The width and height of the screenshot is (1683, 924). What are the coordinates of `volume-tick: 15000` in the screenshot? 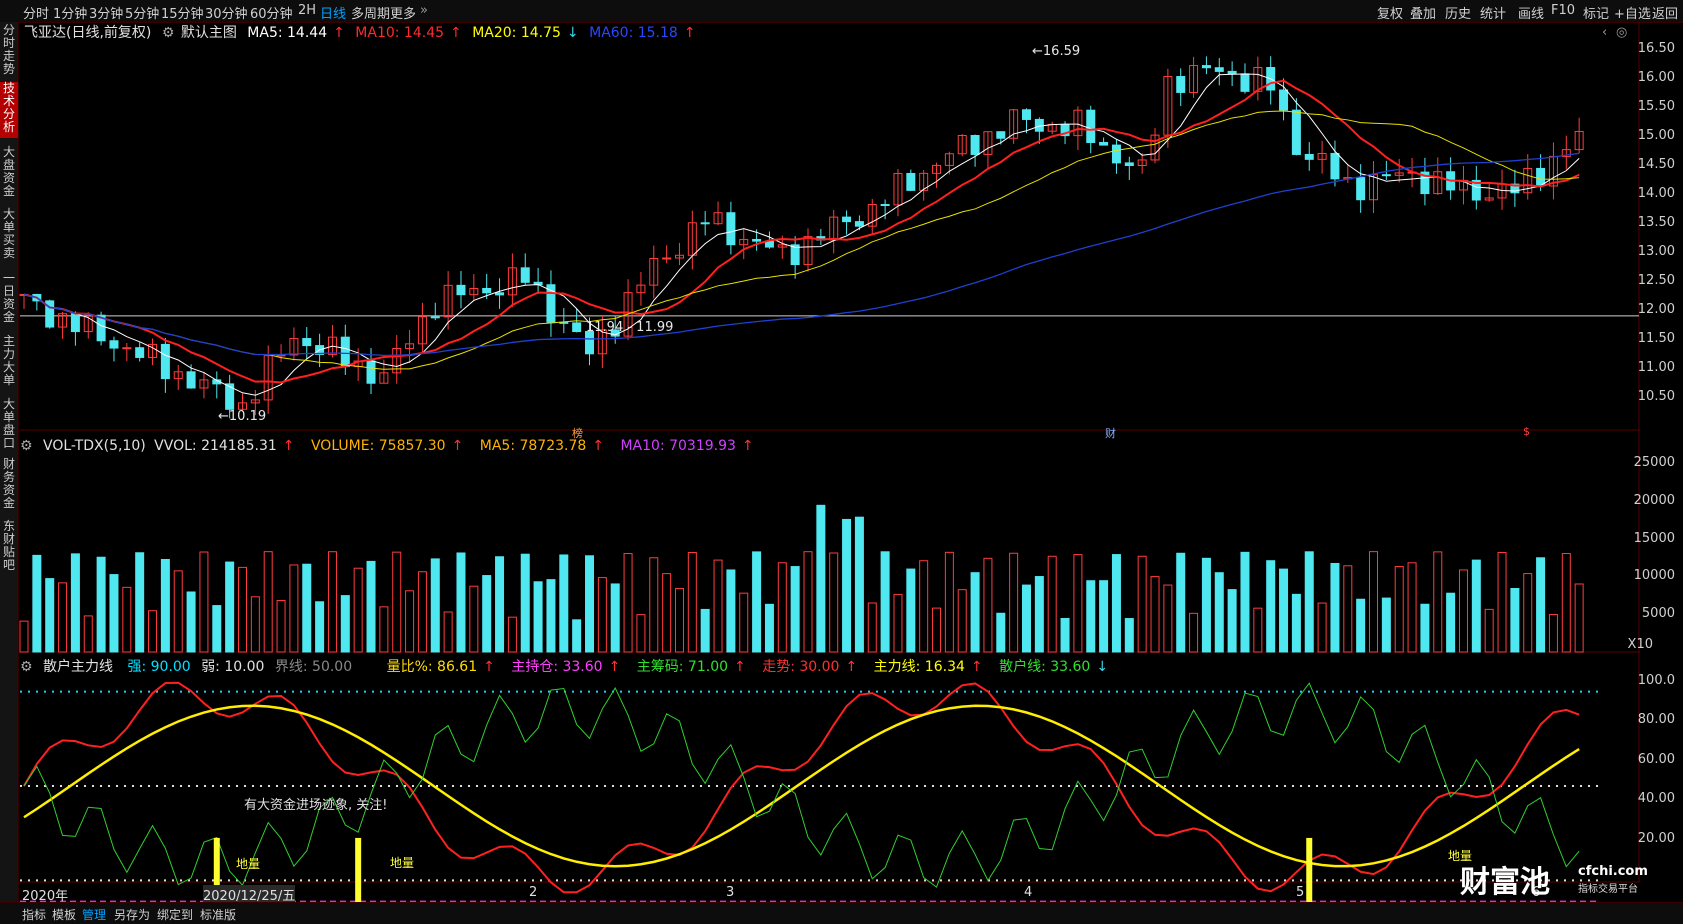 It's located at (1654, 538).